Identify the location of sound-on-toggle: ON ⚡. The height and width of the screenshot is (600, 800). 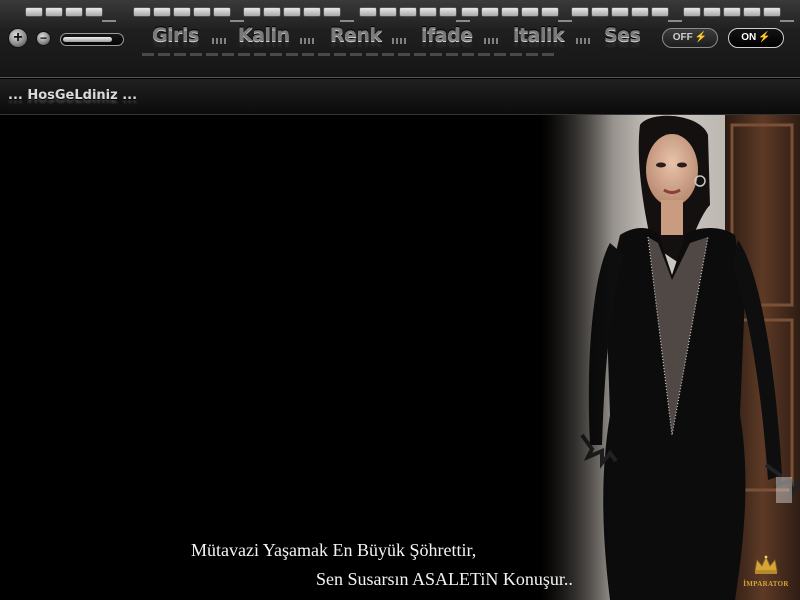
(756, 38).